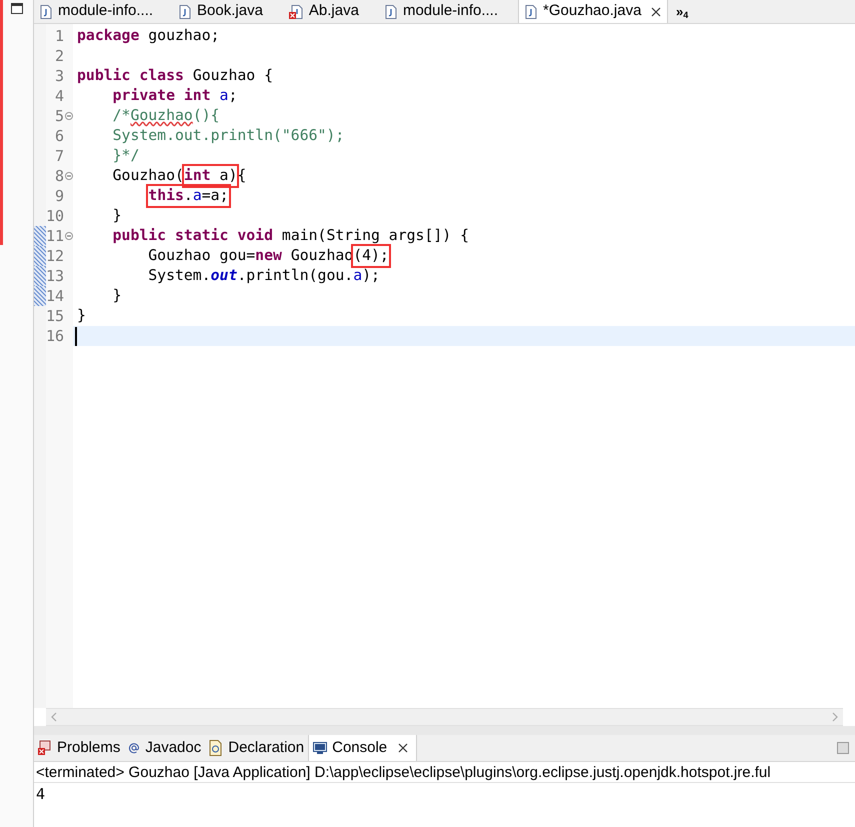 The width and height of the screenshot is (855, 827). Describe the element at coordinates (134, 748) in the screenshot. I see `at-sign-icon` at that location.